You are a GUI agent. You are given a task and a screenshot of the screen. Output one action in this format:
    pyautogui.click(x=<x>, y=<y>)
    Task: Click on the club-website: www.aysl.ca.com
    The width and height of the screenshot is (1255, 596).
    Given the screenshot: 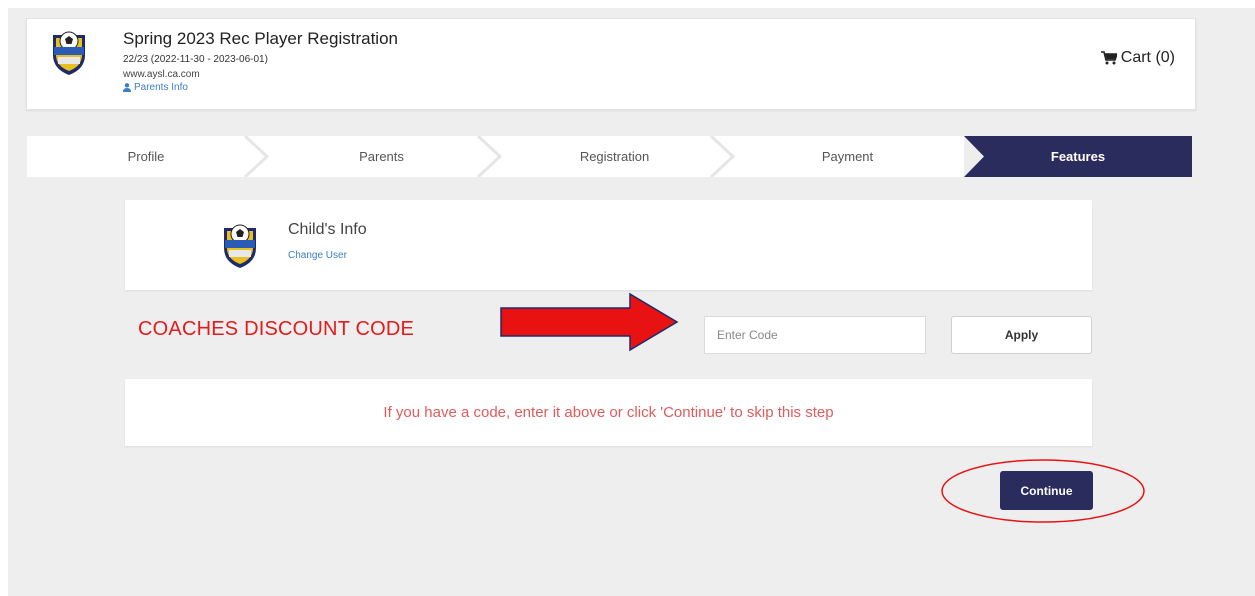 What is the action you would take?
    pyautogui.click(x=161, y=74)
    